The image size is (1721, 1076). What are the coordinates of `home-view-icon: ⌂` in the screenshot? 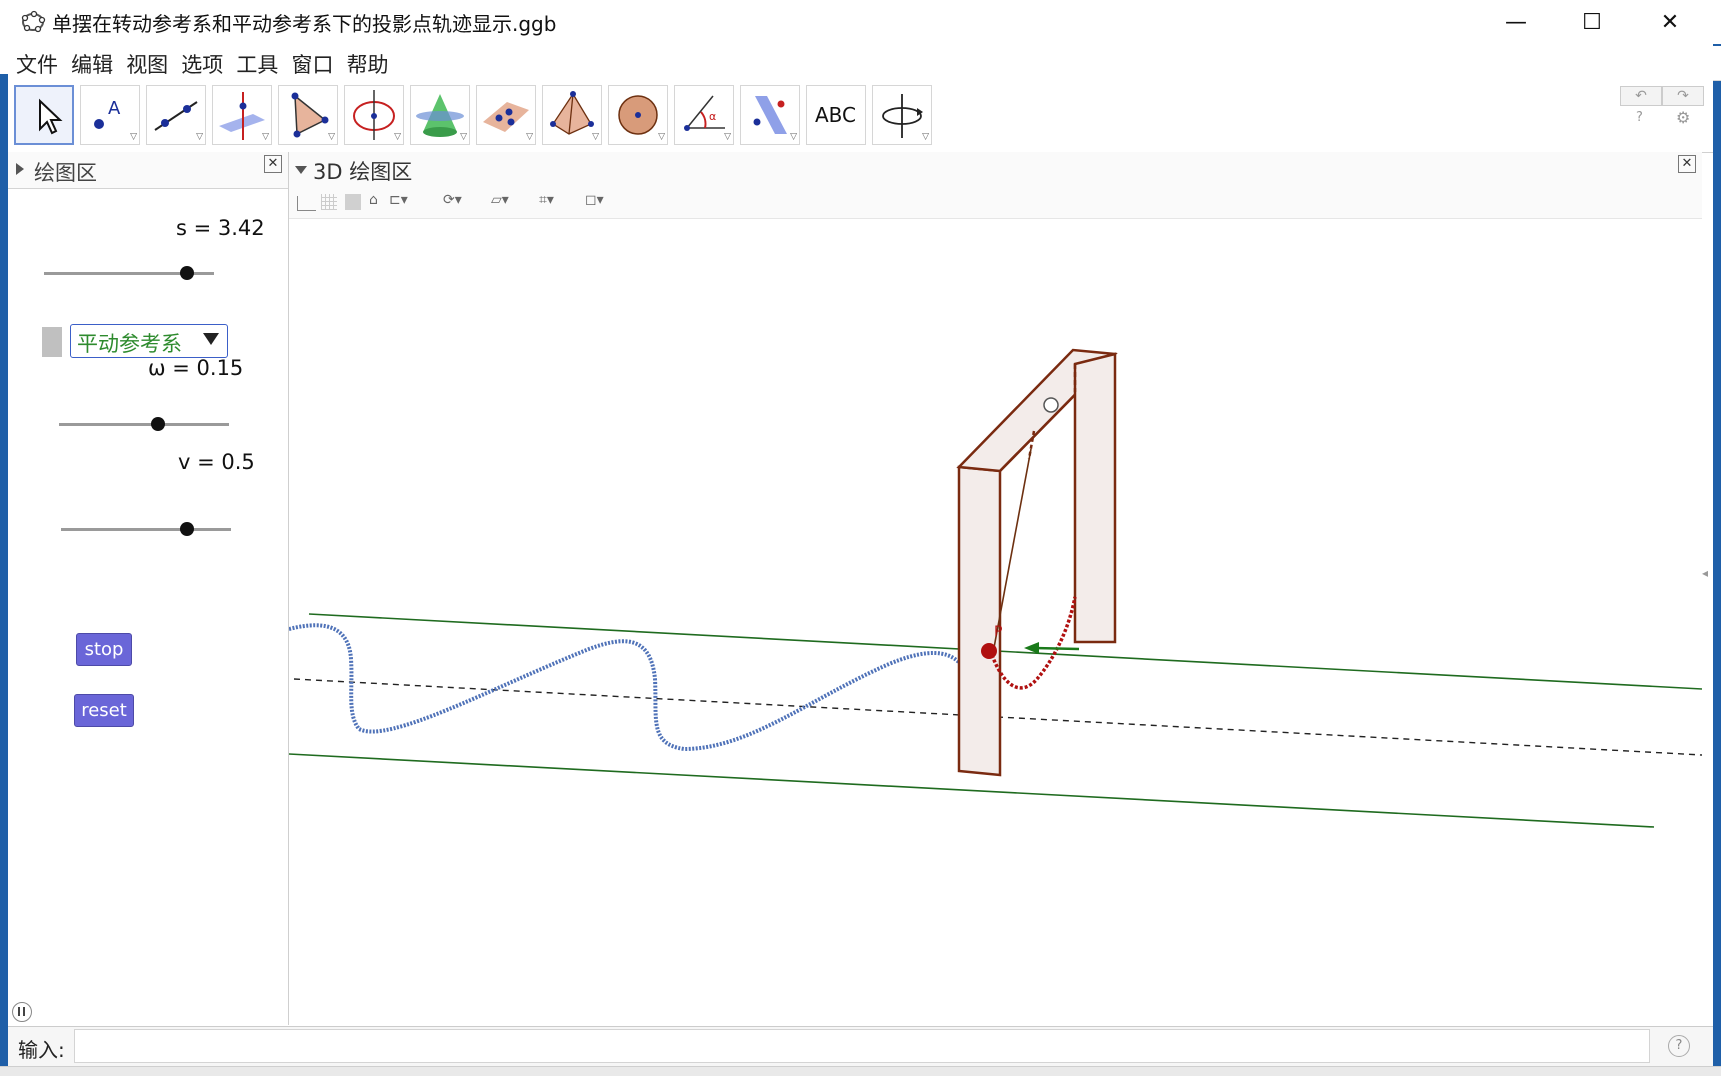 It's located at (373, 202).